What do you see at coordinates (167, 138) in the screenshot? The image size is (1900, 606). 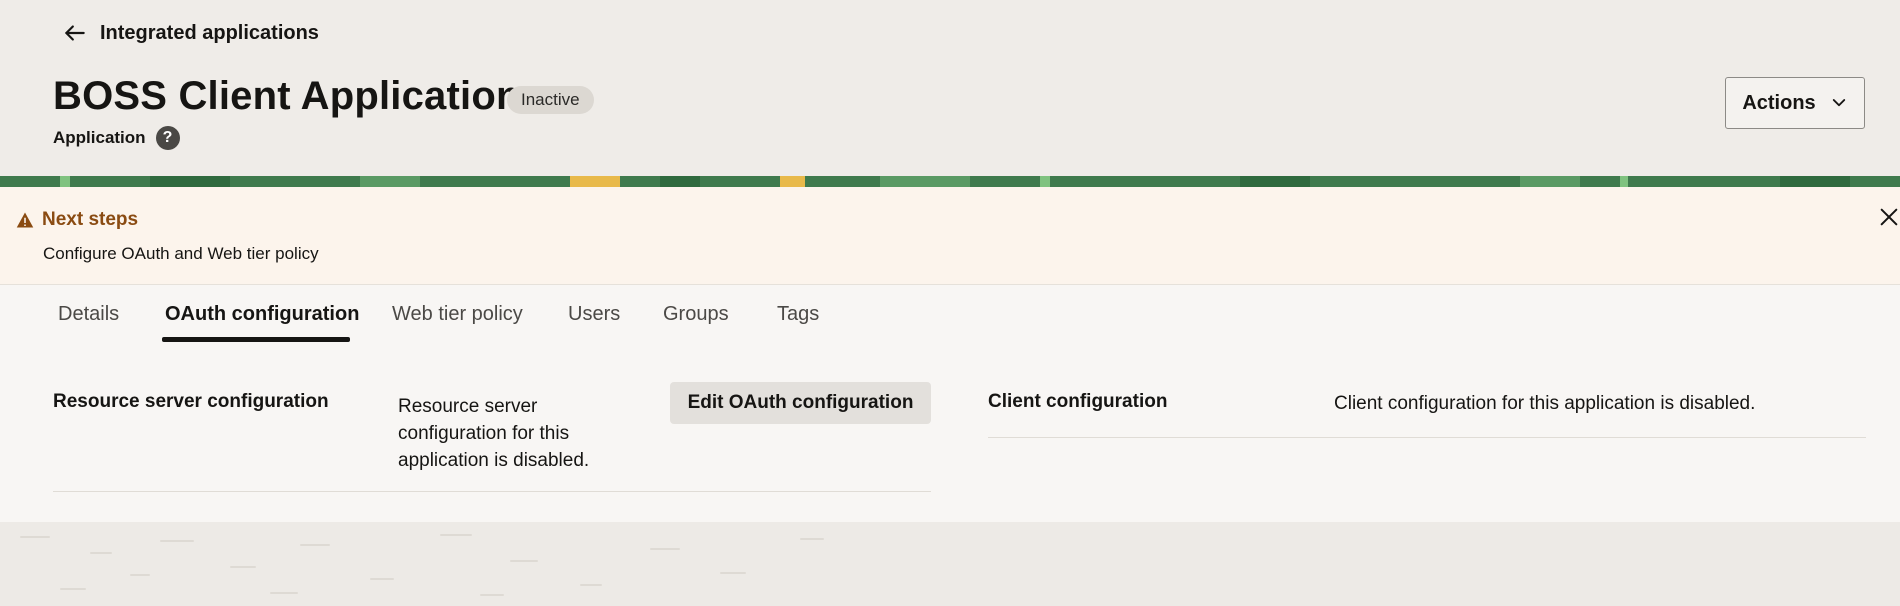 I see `help-icon: ?` at bounding box center [167, 138].